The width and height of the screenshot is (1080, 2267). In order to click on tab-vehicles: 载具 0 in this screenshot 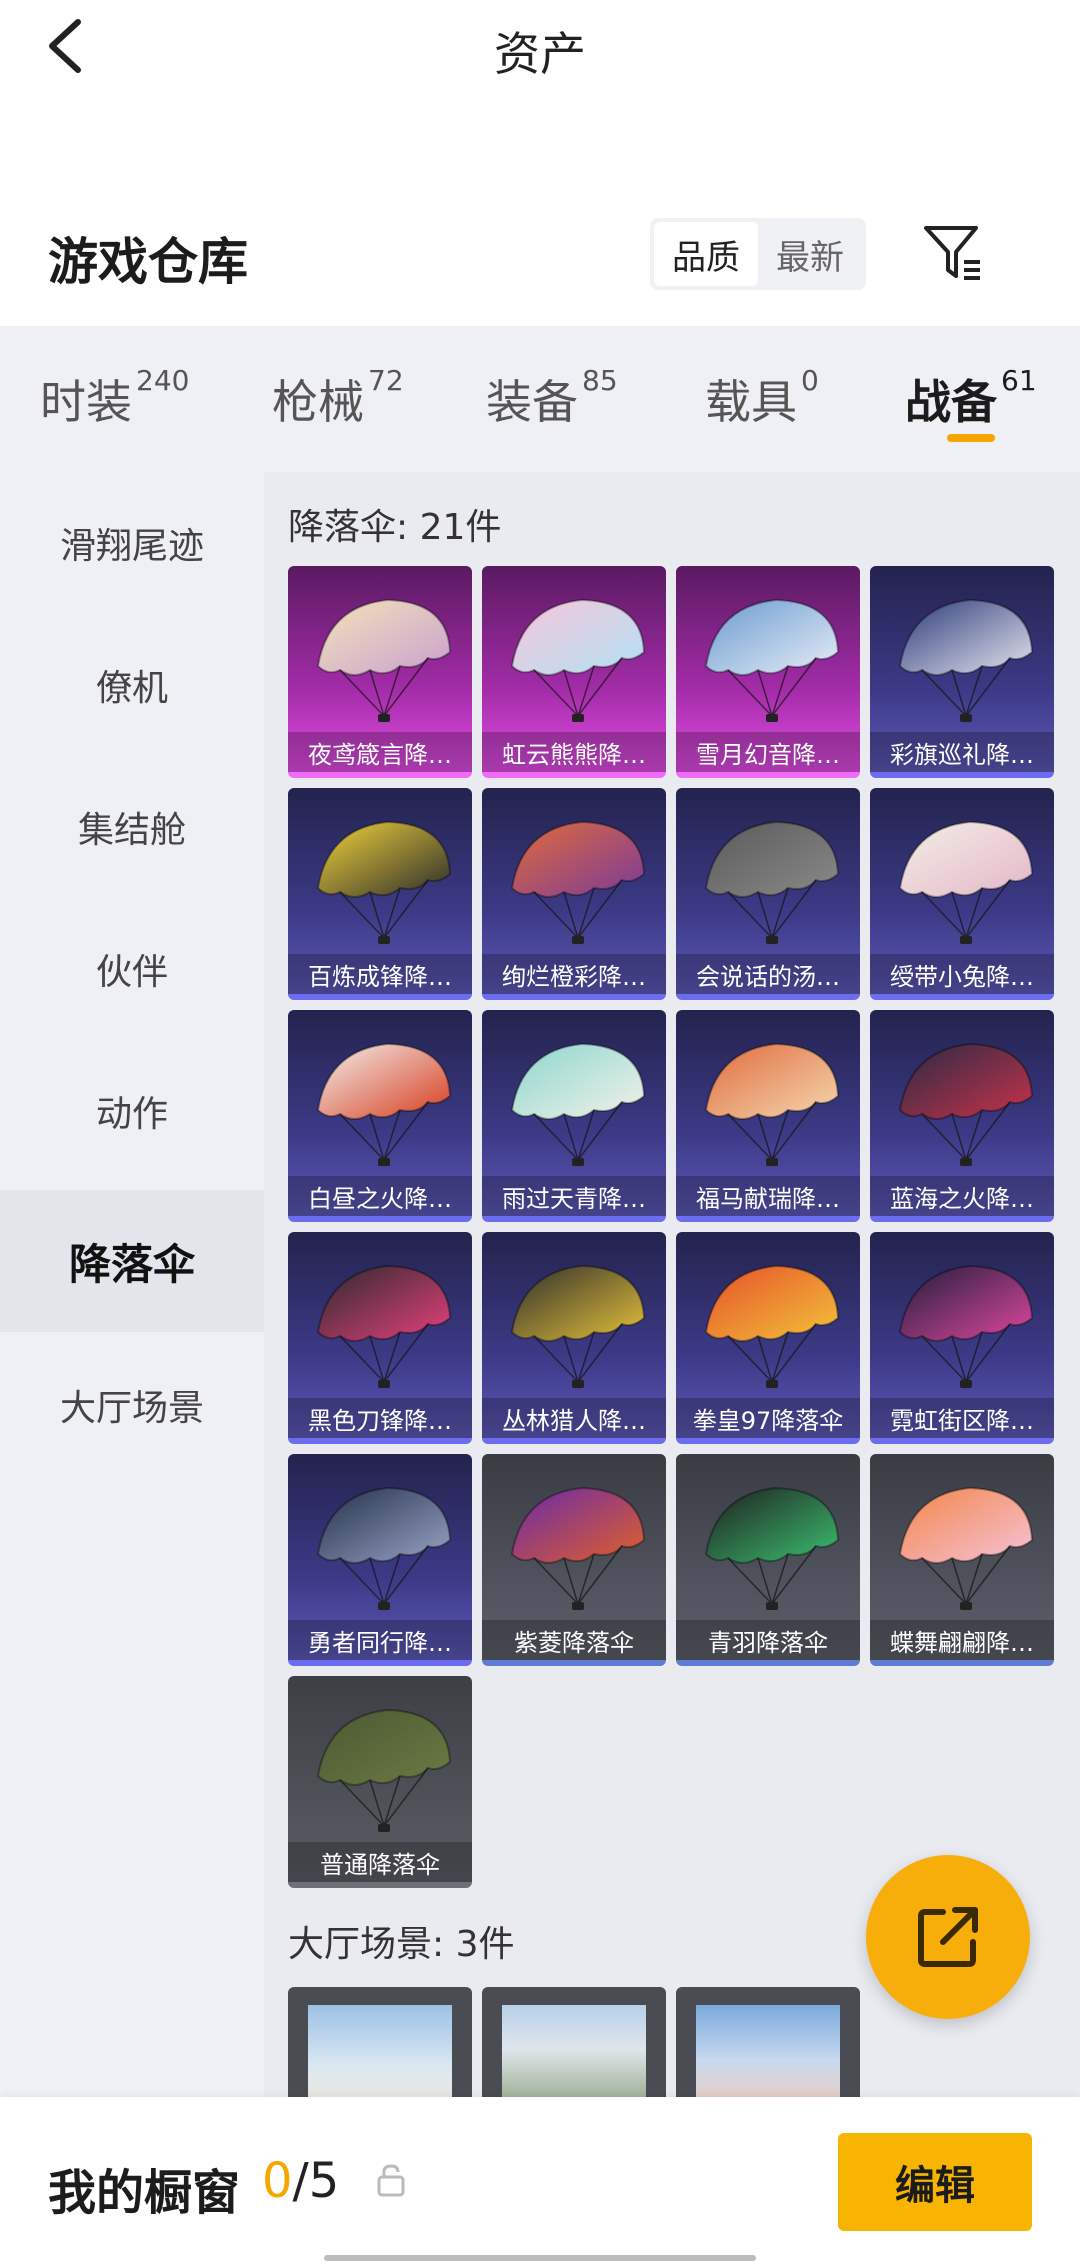, I will do `click(762, 398)`.